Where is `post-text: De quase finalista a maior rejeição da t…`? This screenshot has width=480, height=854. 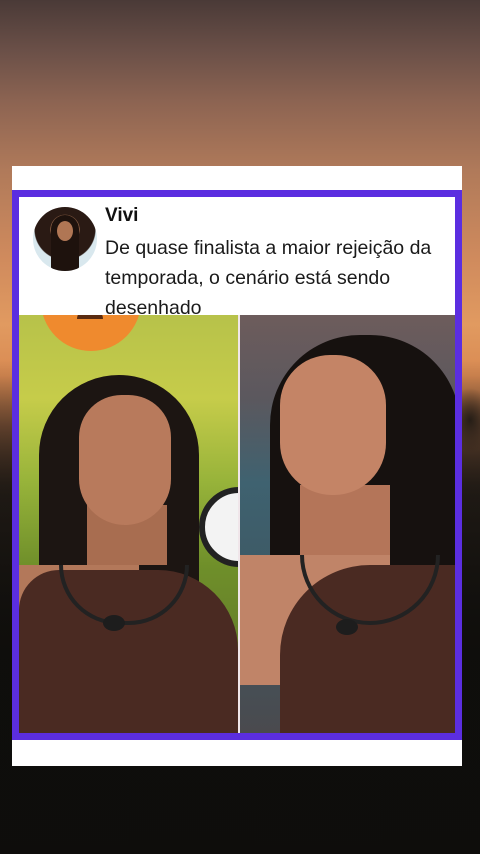 post-text: De quase finalista a maior rejeição da t… is located at coordinates (268, 278).